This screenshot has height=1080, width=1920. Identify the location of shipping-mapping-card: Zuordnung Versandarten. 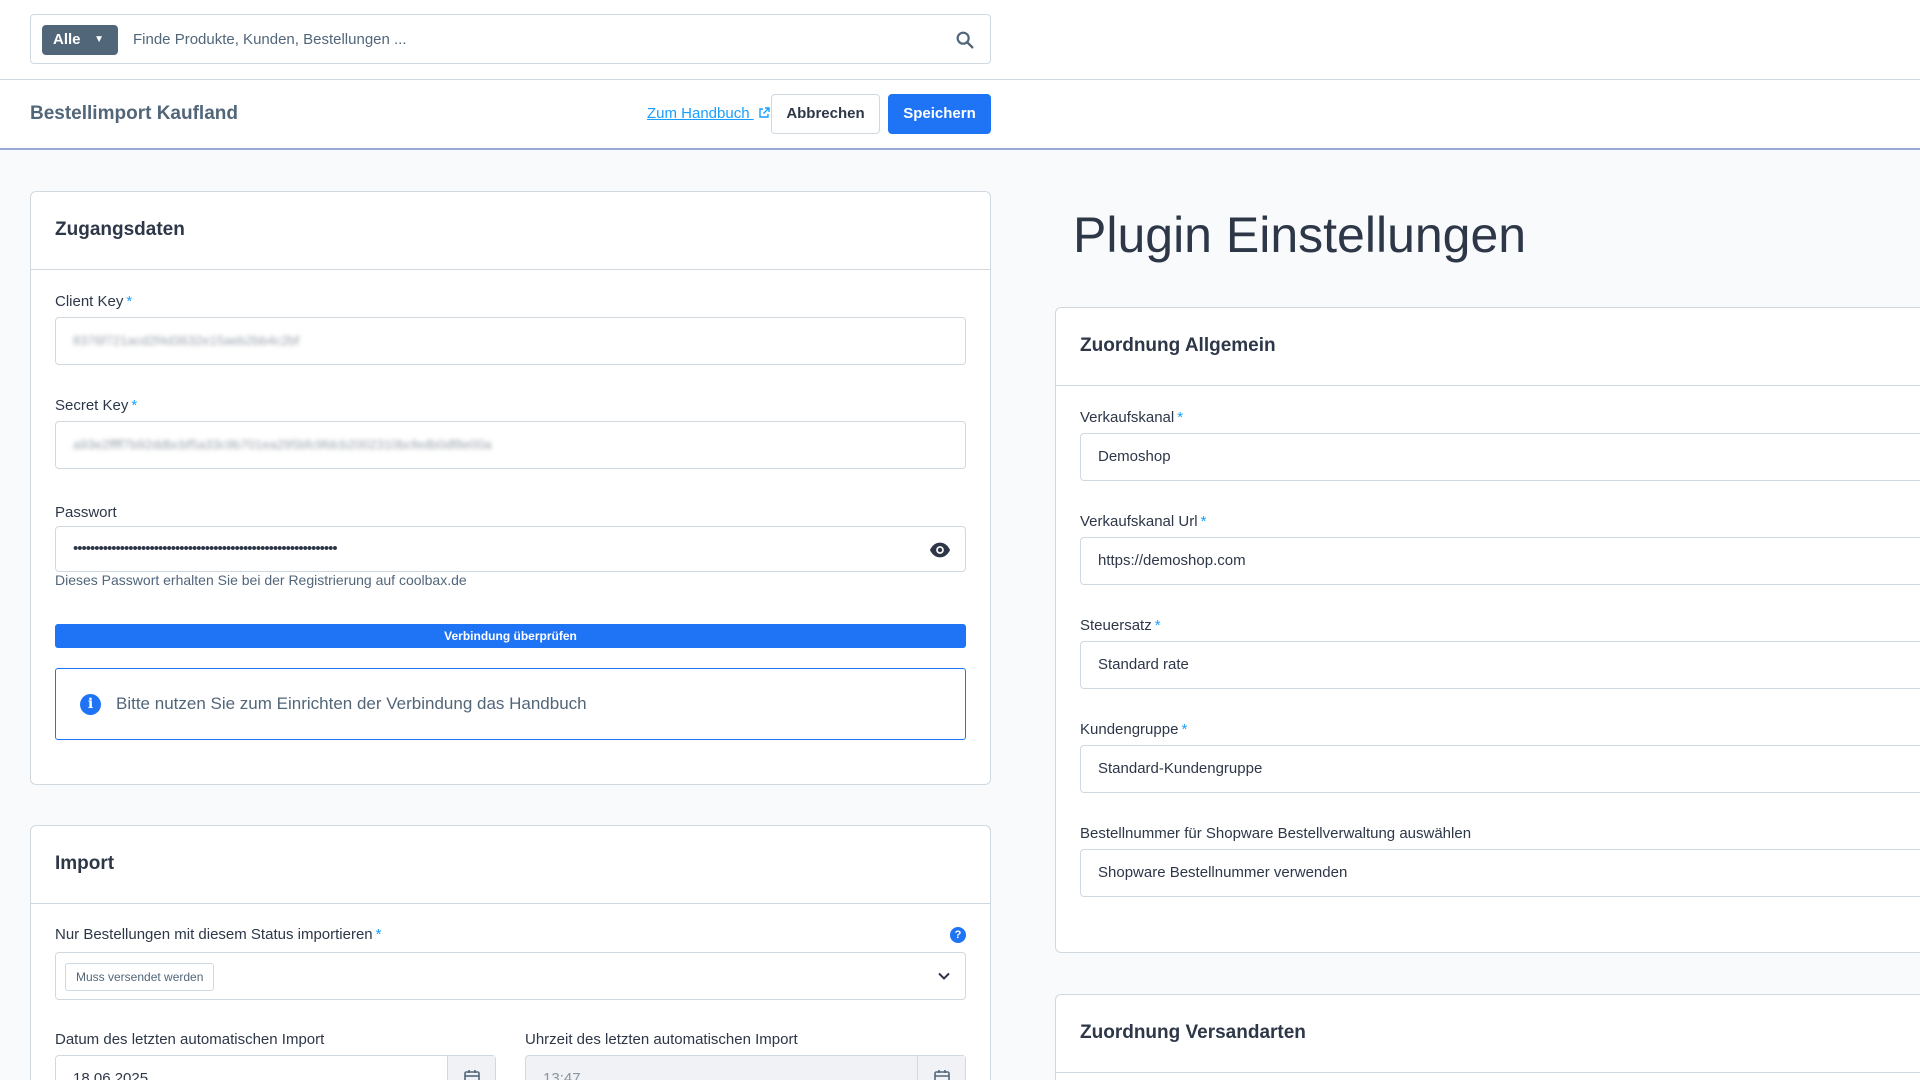
(1487, 1037).